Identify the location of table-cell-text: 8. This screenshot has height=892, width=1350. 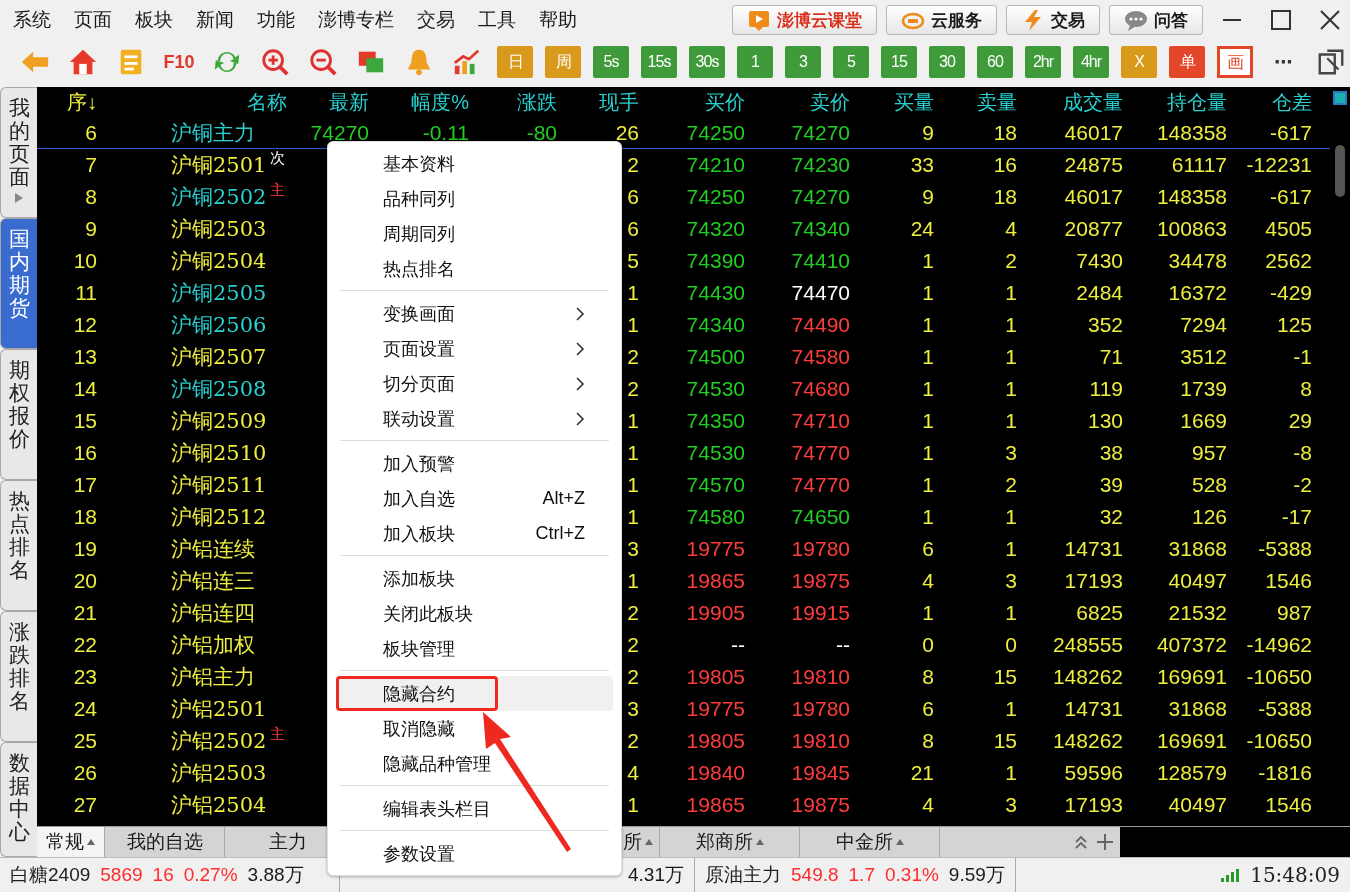
(928, 677).